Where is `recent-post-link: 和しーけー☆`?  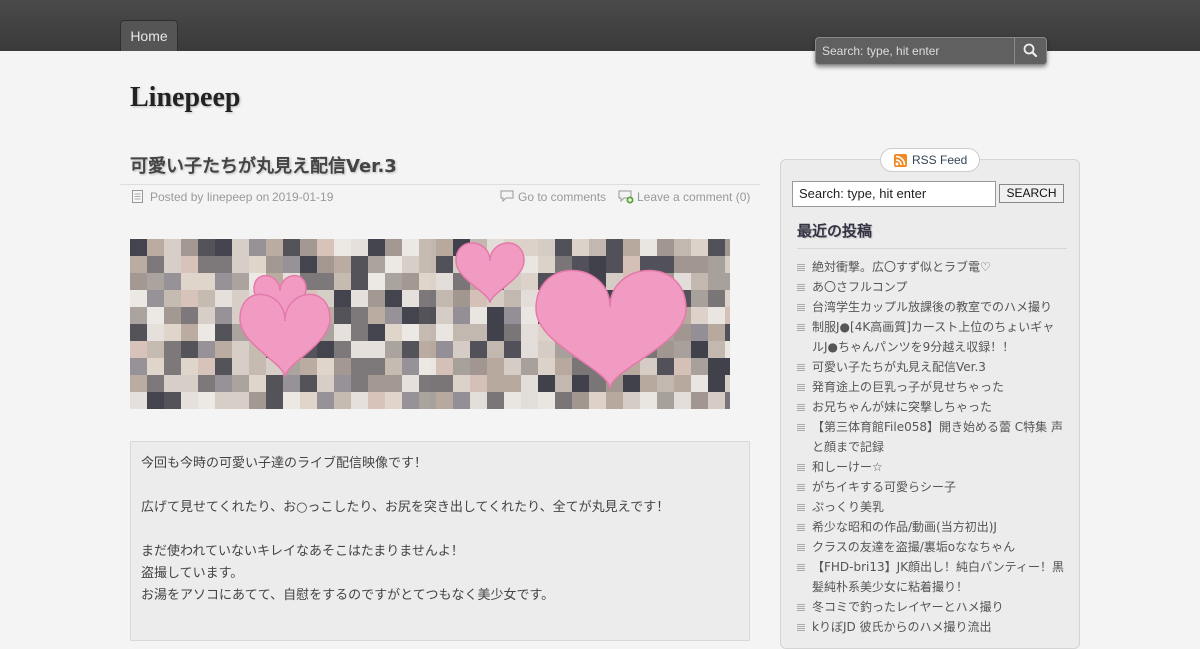
recent-post-link: 和しーけー☆ is located at coordinates (931, 467).